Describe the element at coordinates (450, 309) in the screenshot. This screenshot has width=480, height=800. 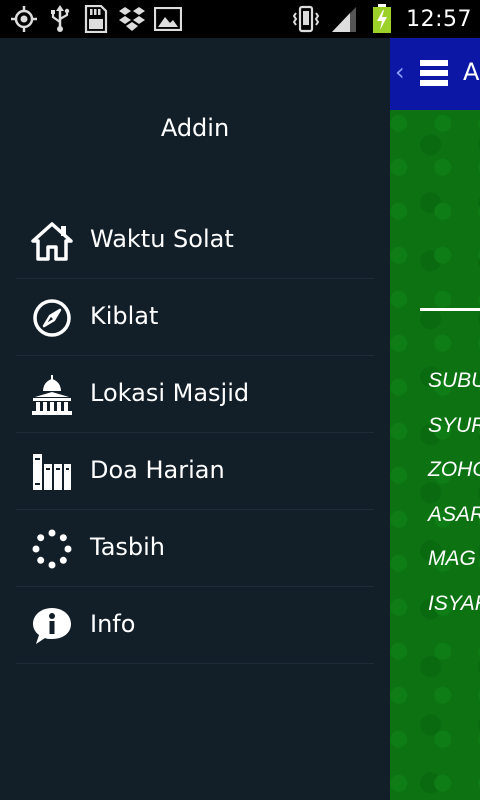
I see `content-divider` at that location.